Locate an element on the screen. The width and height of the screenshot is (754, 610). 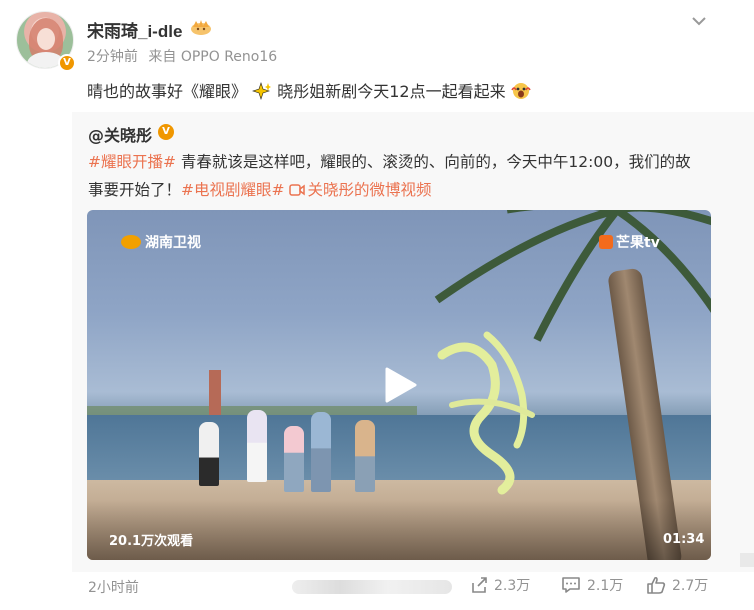
like-icon is located at coordinates (656, 585).